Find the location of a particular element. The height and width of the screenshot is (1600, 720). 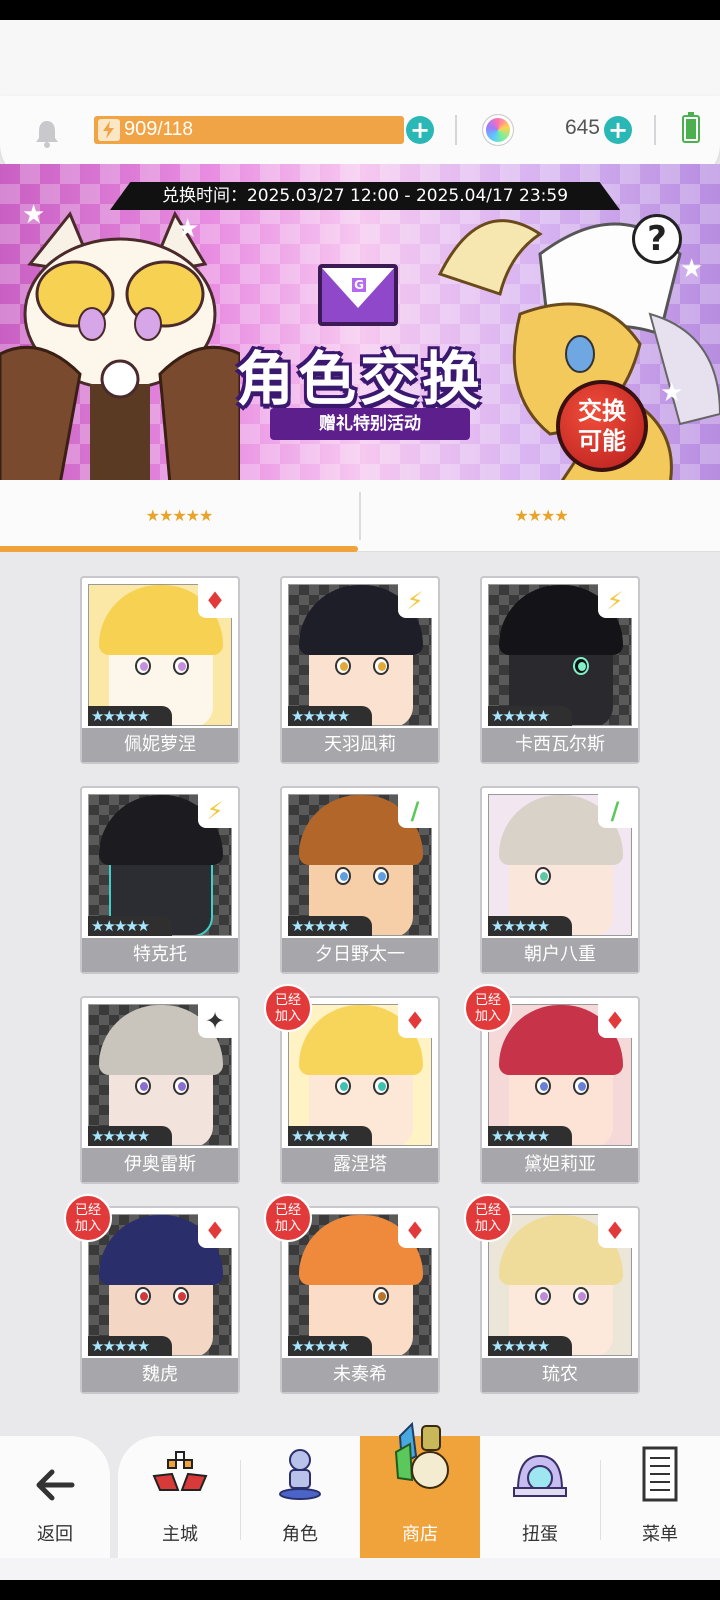

character-card: / ★★★★★ 朝户八重 is located at coordinates (560, 880).